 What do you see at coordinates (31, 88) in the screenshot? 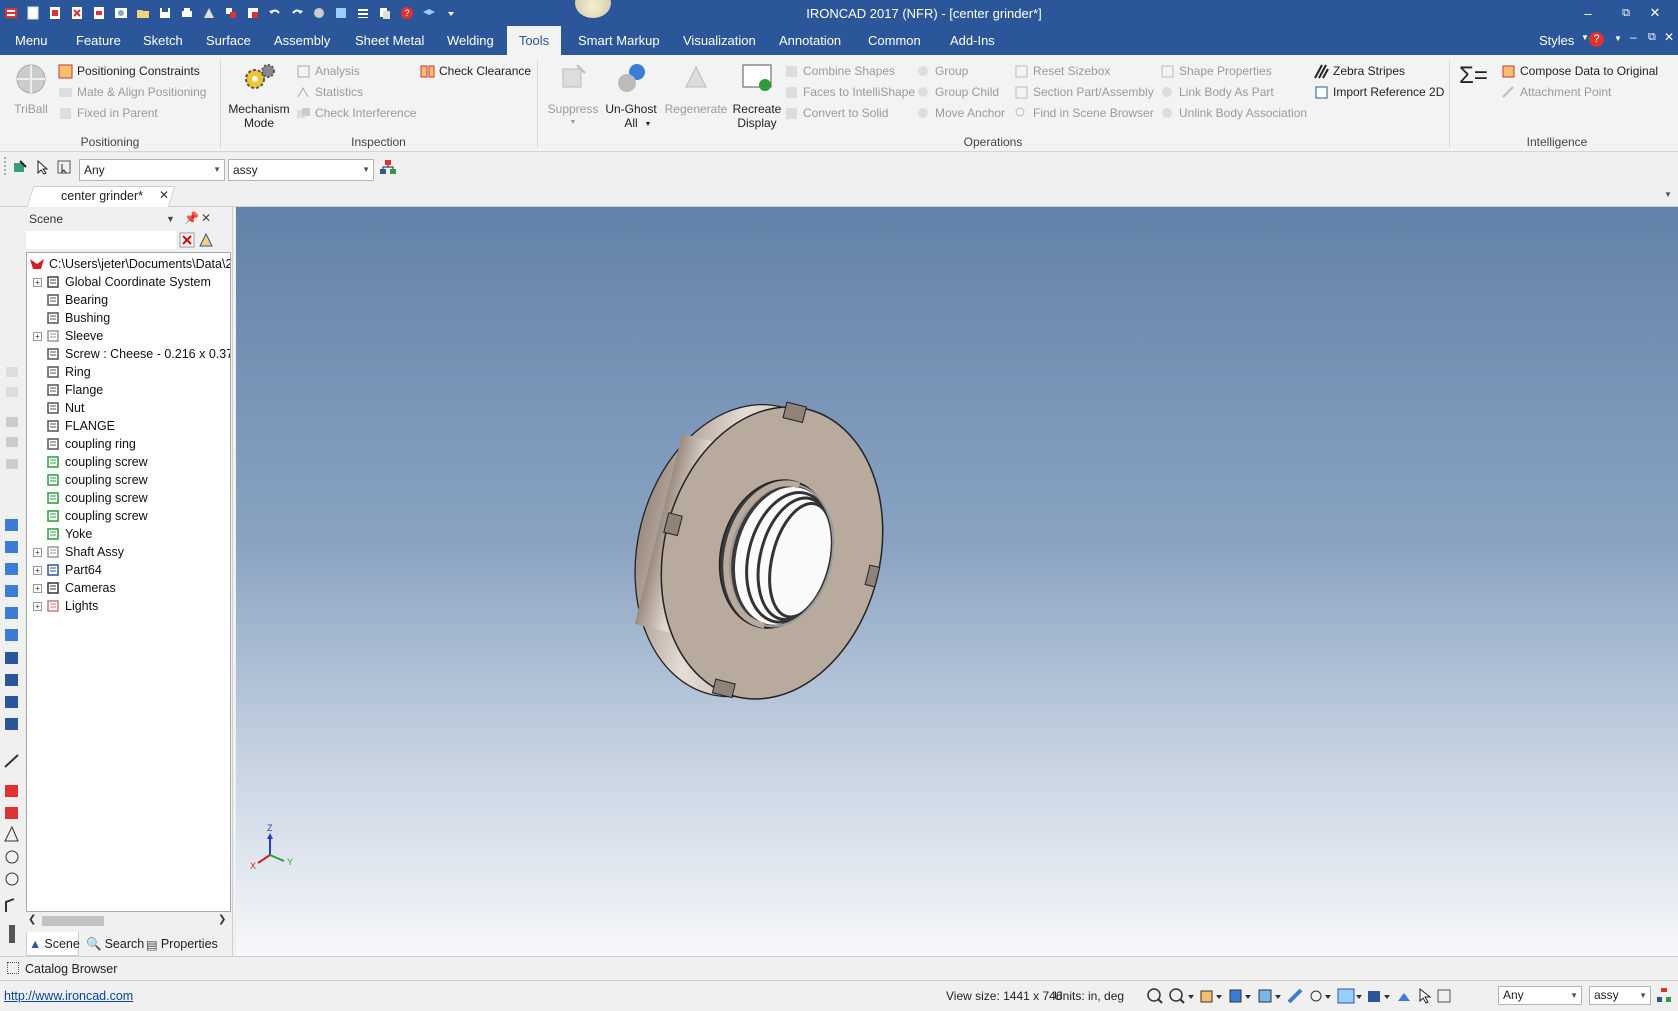
I see `triball-button: TriBall` at bounding box center [31, 88].